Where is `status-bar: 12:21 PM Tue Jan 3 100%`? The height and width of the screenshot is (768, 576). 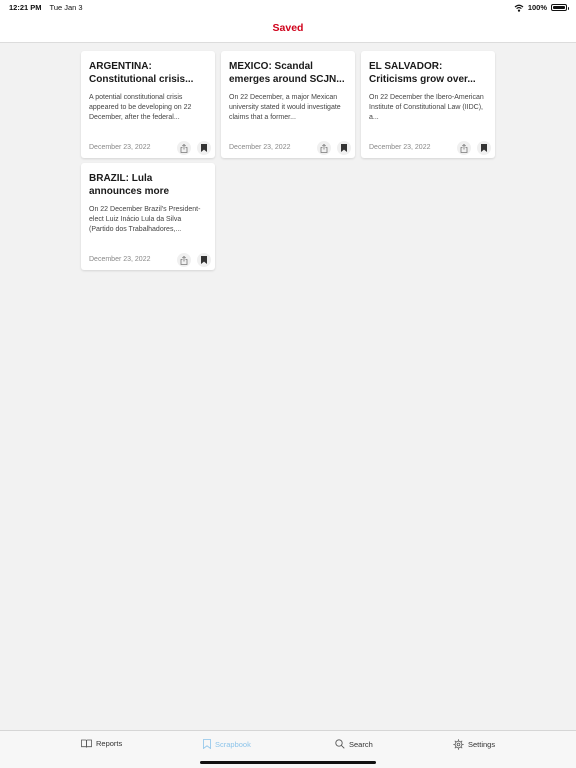
status-bar: 12:21 PM Tue Jan 3 100% is located at coordinates (288, 7).